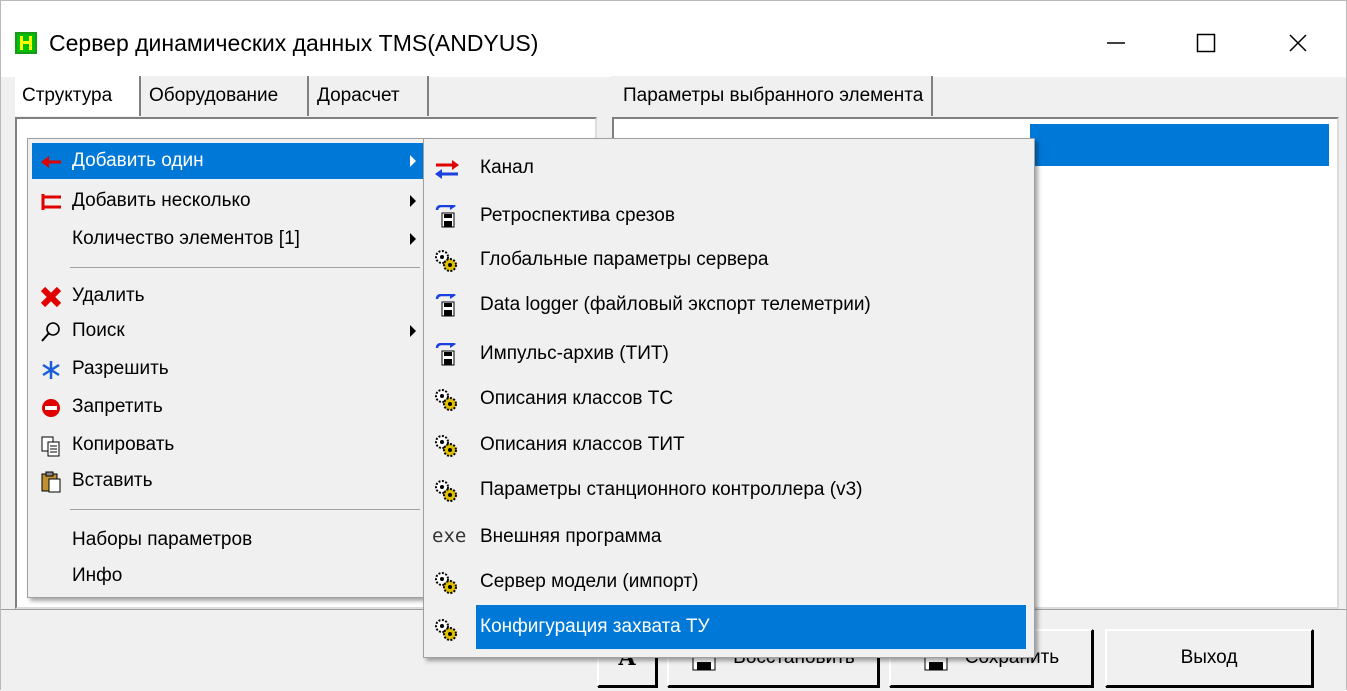 Image resolution: width=1347 pixels, height=691 pixels. I want to click on exe-icon: exe, so click(449, 536).